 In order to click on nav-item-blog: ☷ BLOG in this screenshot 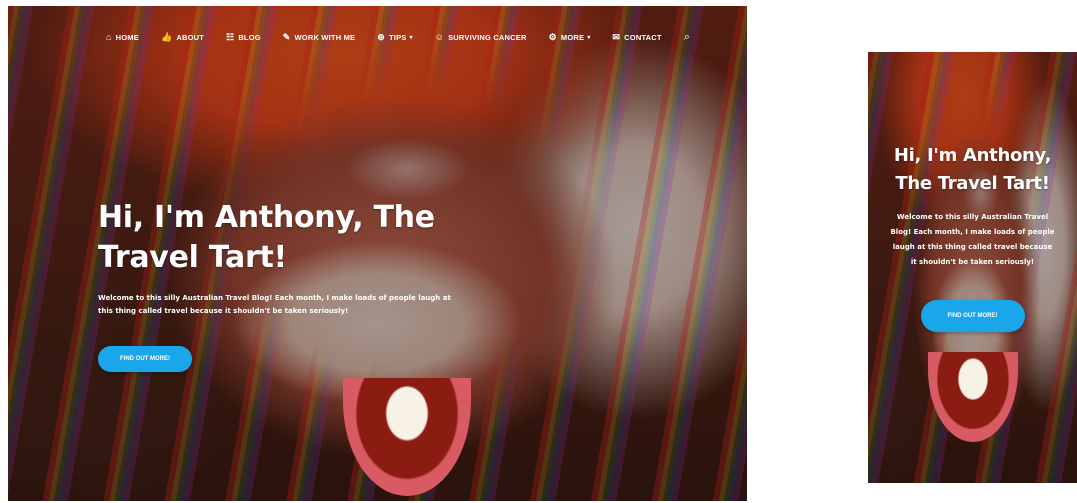, I will do `click(243, 37)`.